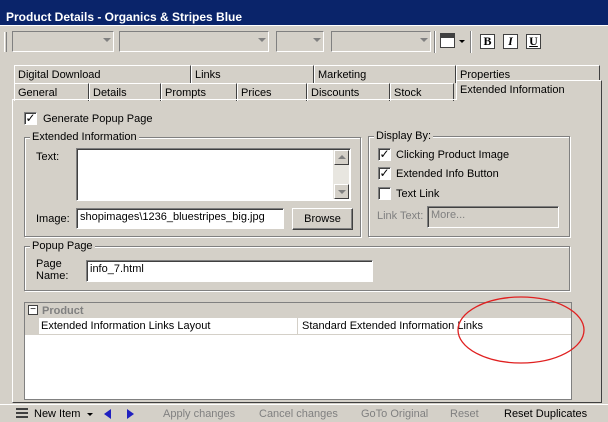 This screenshot has width=608, height=422. Describe the element at coordinates (48, 157) in the screenshot. I see `text-label: Text:` at that location.